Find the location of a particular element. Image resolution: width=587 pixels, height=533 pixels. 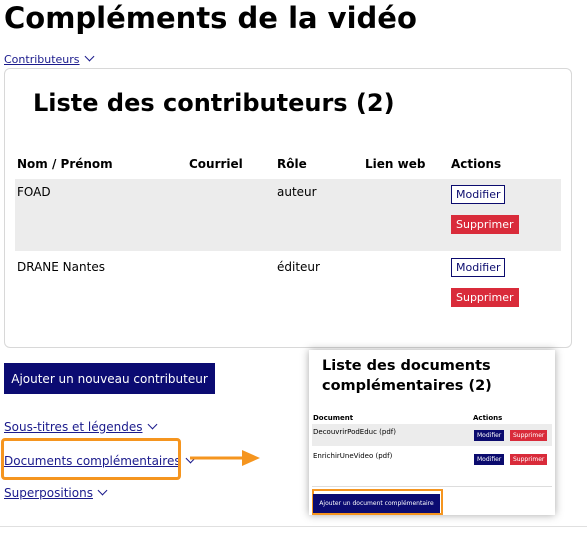

documents-heading: Liste des documents complémentaires (2) is located at coordinates (407, 376).